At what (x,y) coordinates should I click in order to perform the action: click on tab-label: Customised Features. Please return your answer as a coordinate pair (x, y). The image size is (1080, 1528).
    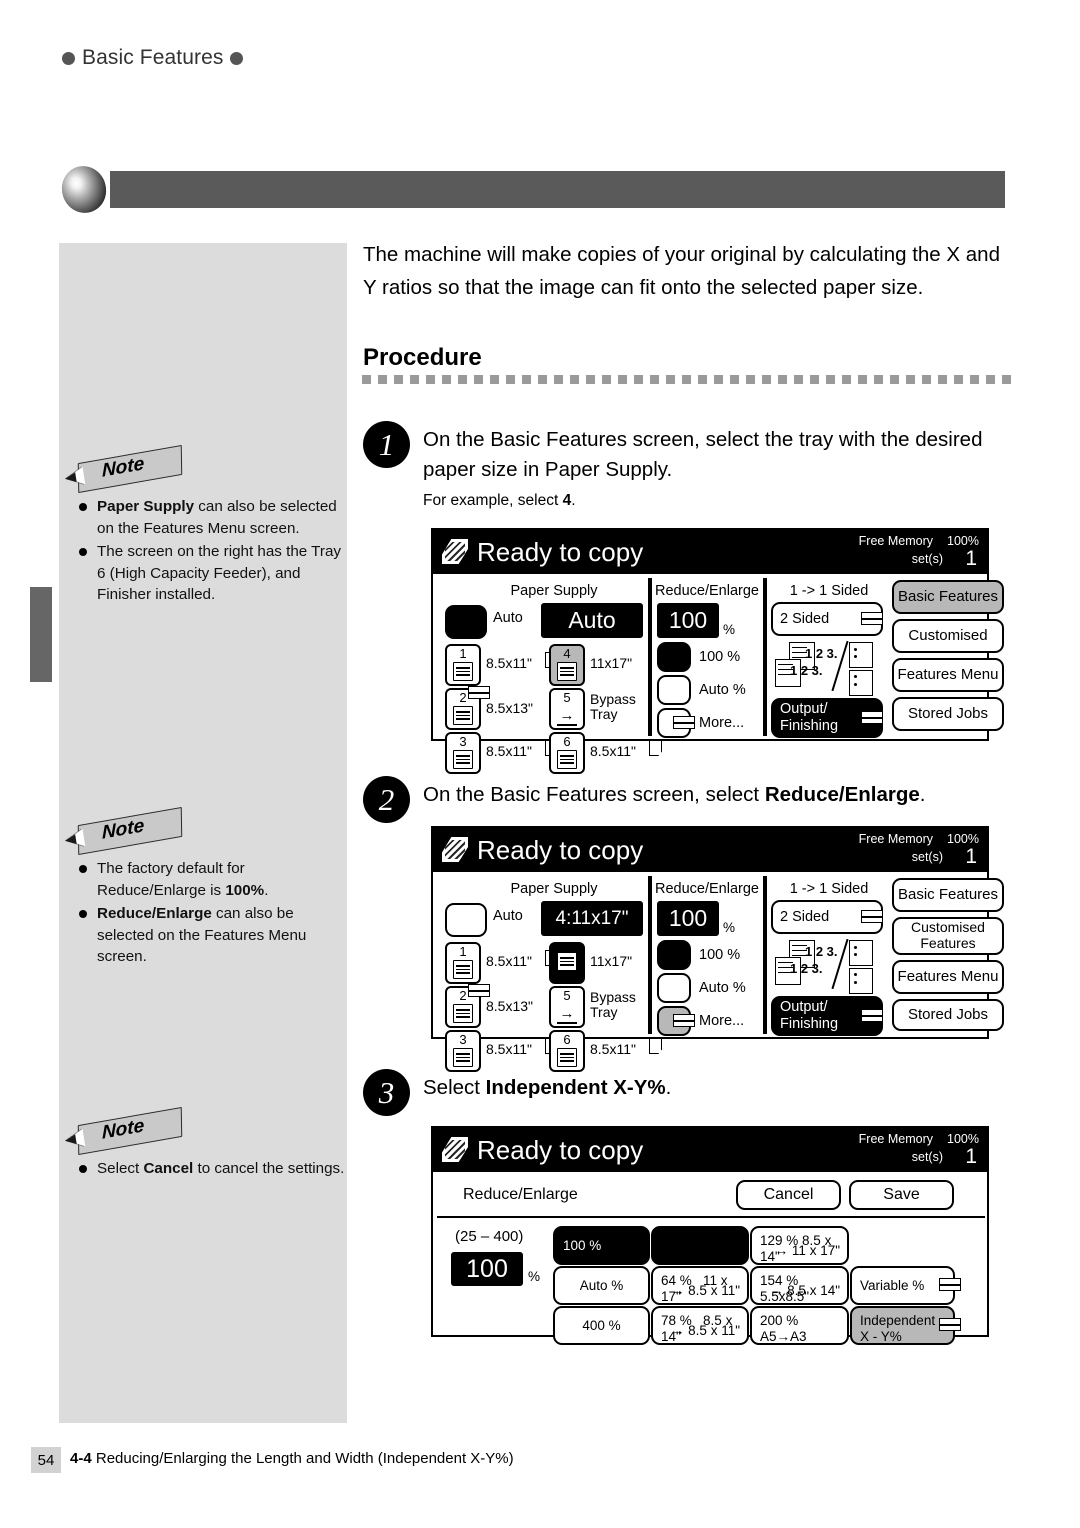
    Looking at the image, I should click on (948, 935).